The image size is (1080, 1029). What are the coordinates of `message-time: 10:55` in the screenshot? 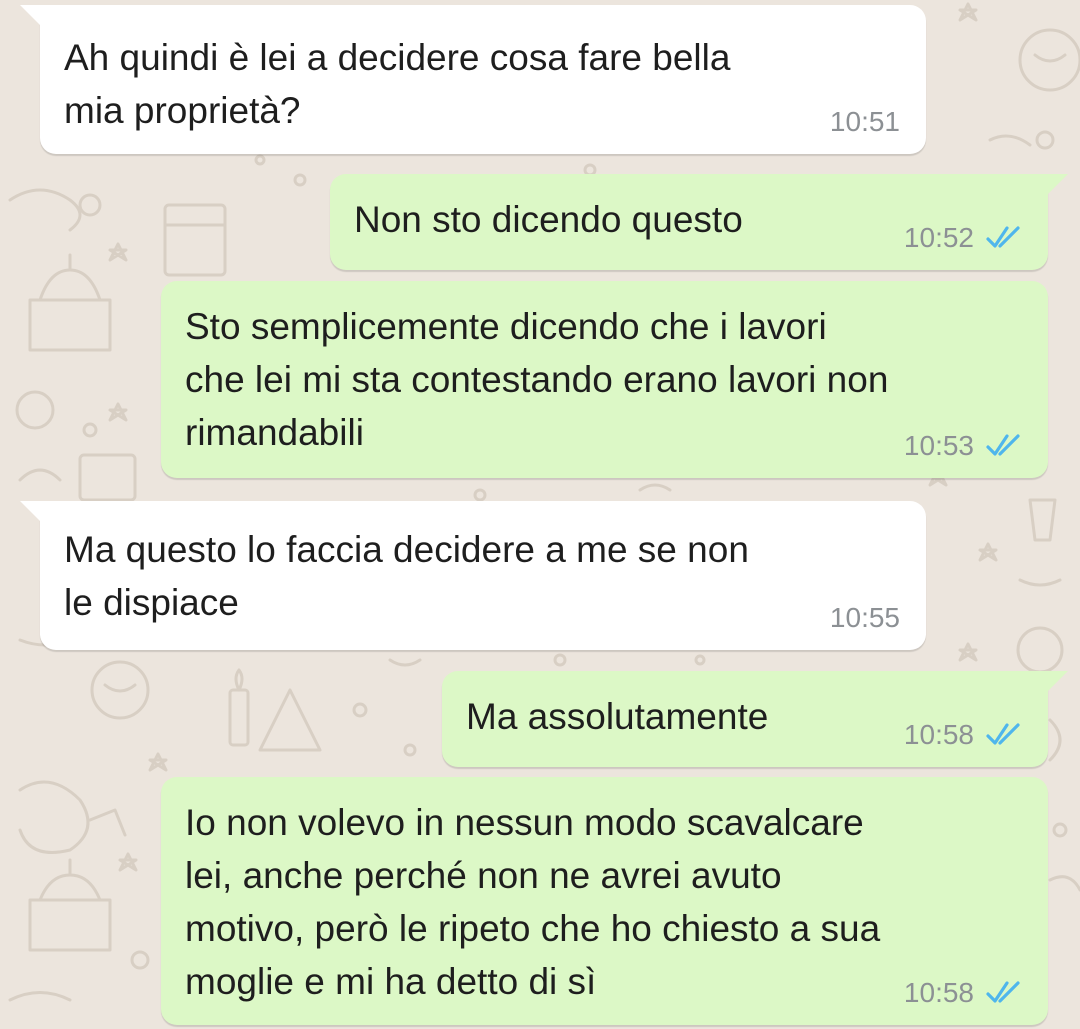 It's located at (864, 617).